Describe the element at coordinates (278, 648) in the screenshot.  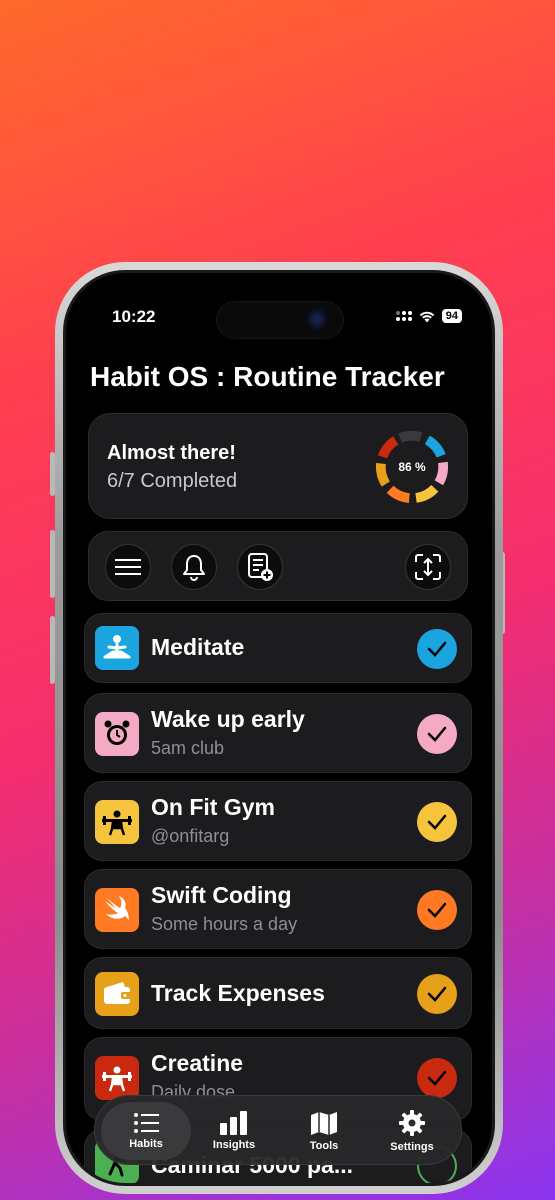
I see `habit-row-meditate: Meditate` at that location.